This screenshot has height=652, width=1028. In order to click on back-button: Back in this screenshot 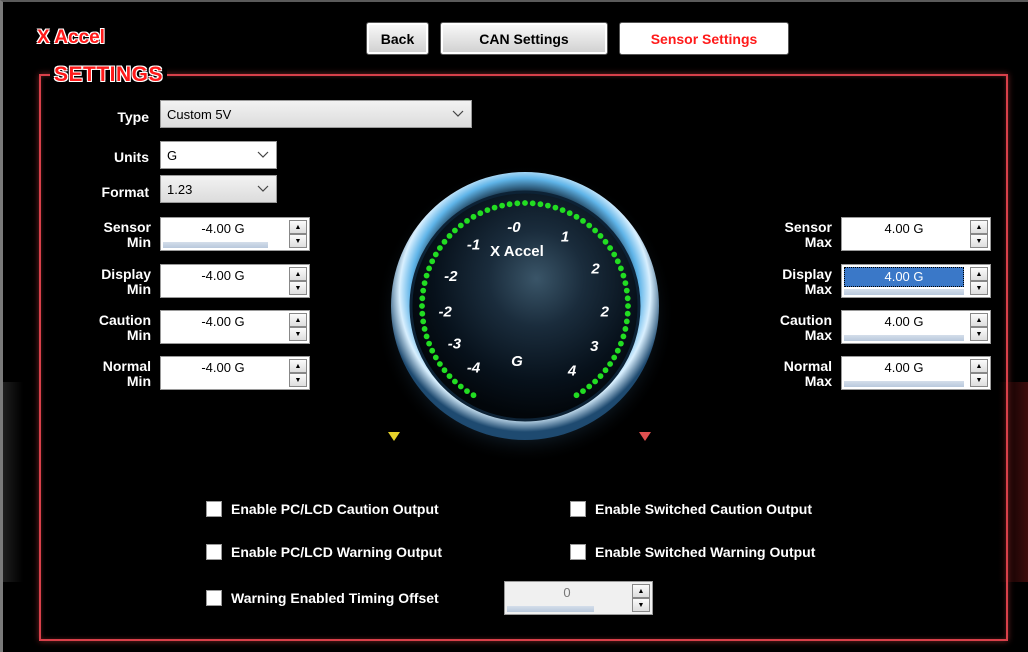, I will do `click(397, 38)`.